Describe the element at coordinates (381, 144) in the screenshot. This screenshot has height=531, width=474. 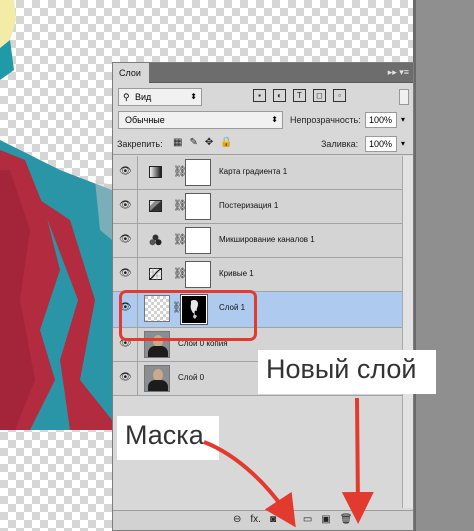
I see `fill-field: 100%` at that location.